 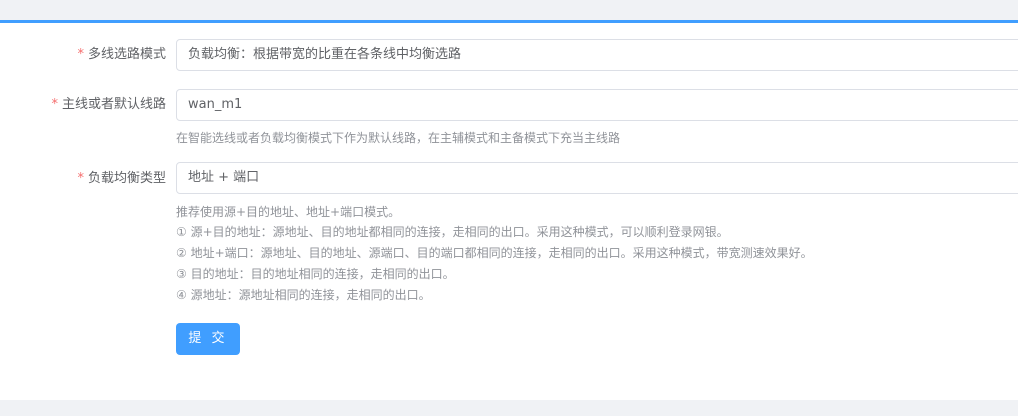 I want to click on submit-button: 提 交, so click(x=208, y=339).